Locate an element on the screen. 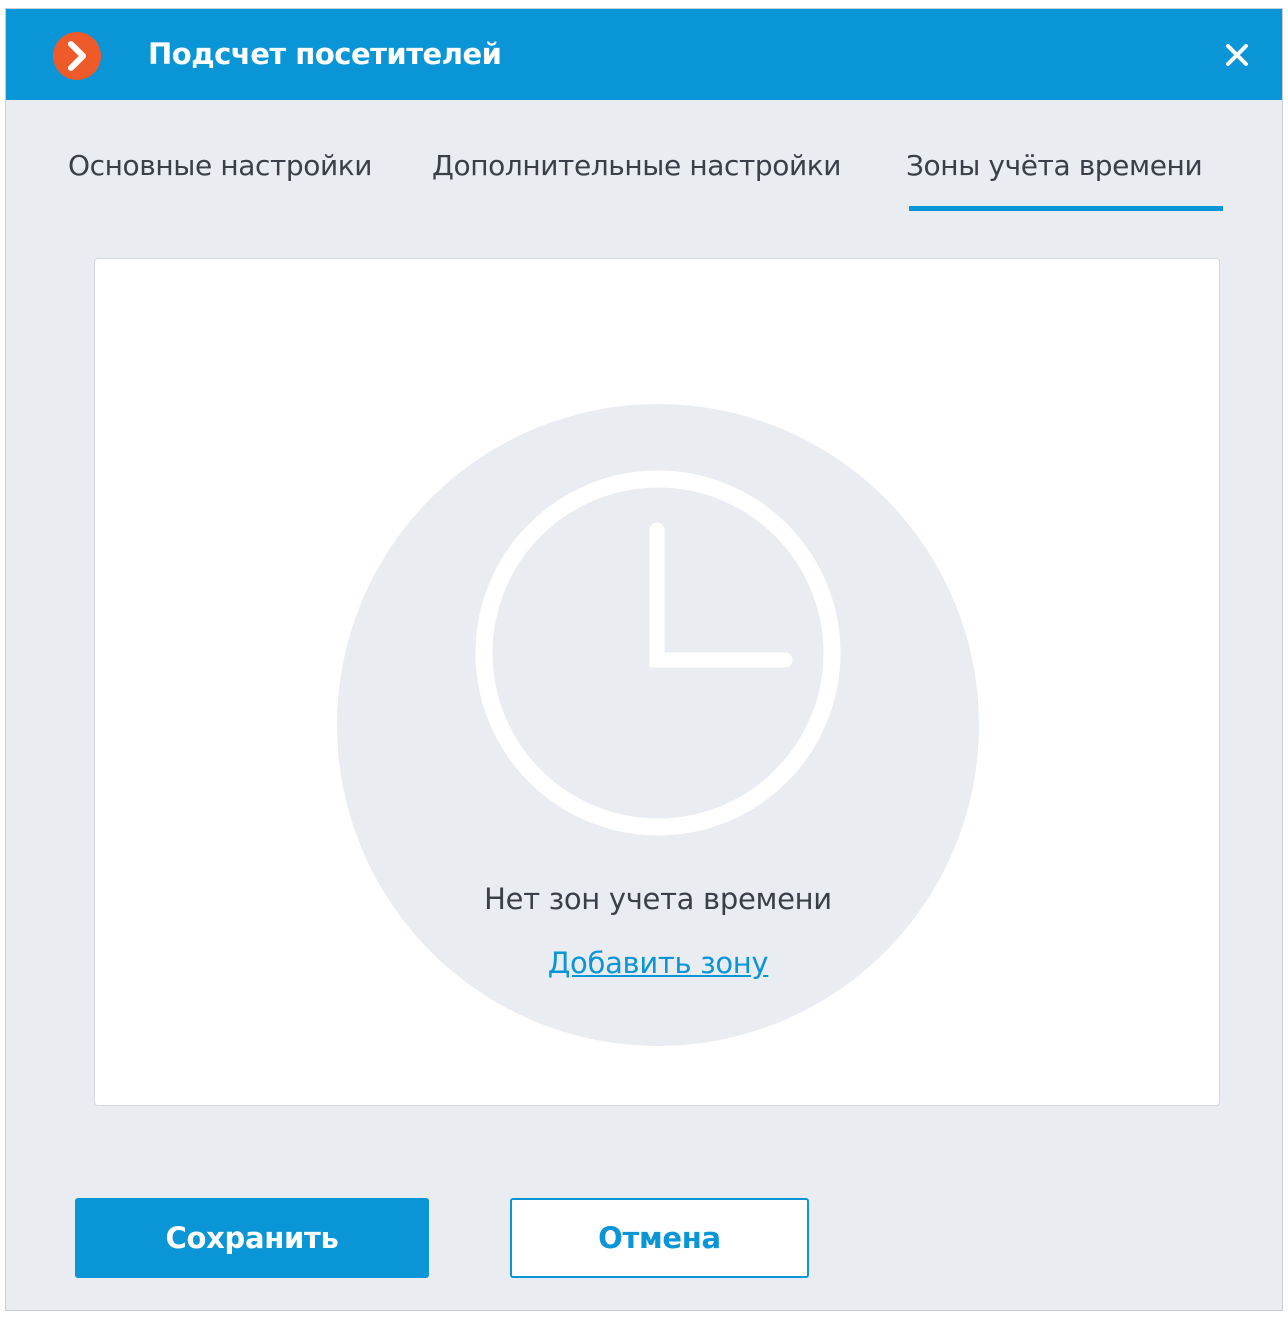  title-bar: Подсчет посетителей is located at coordinates (644, 54).